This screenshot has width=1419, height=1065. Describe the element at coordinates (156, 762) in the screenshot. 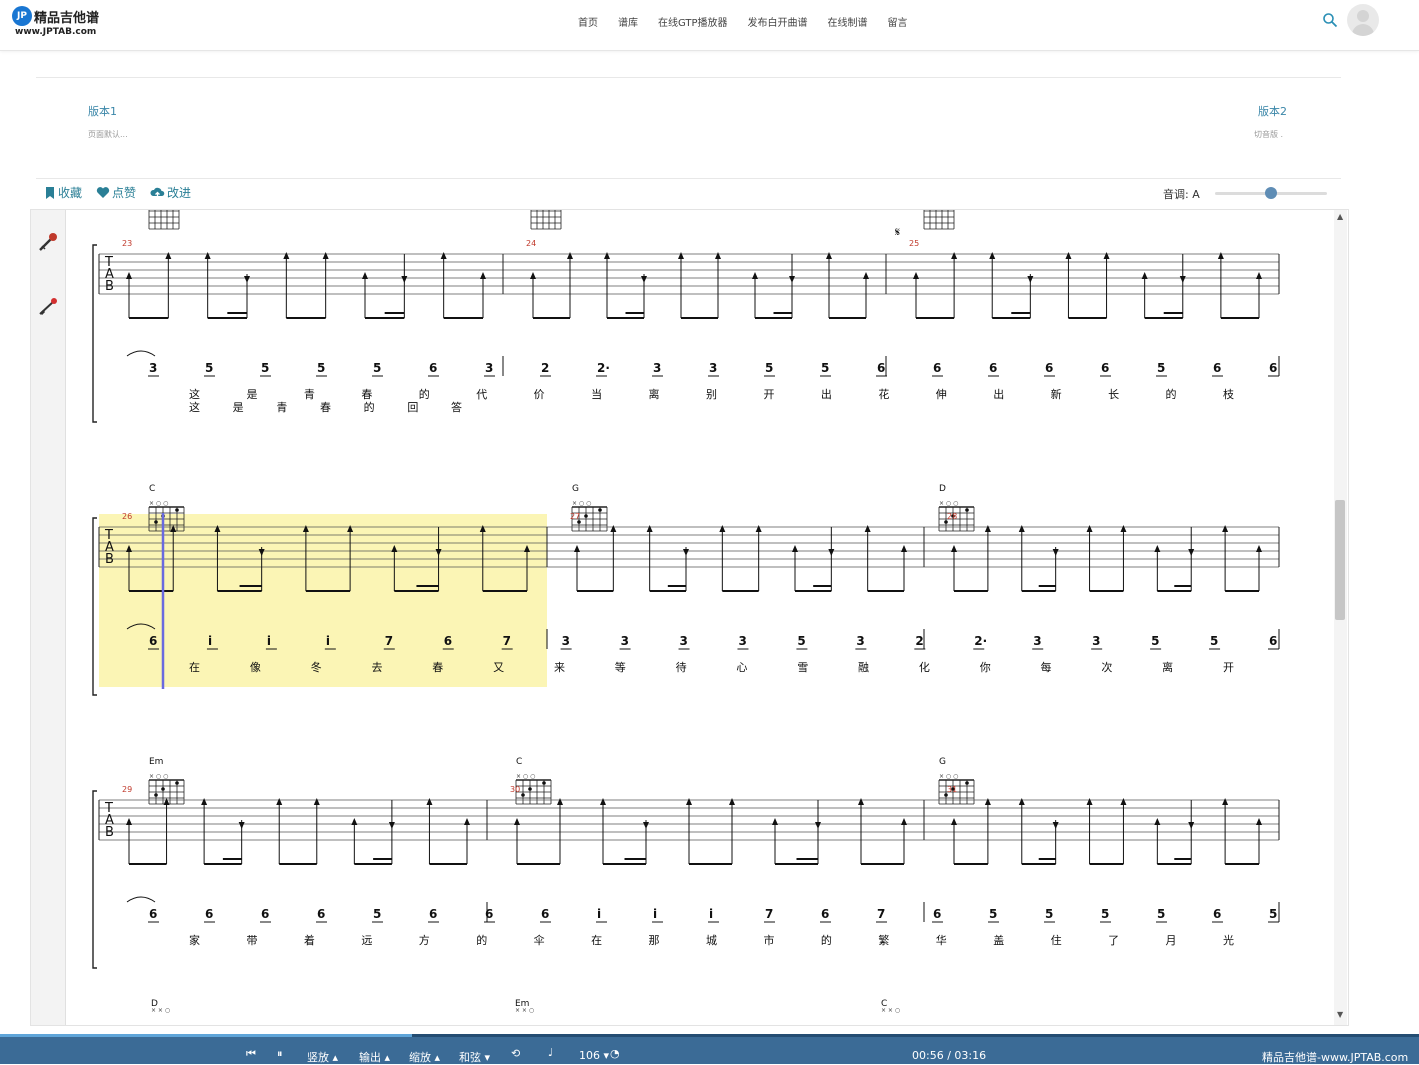

I see `chord-name: Em` at that location.